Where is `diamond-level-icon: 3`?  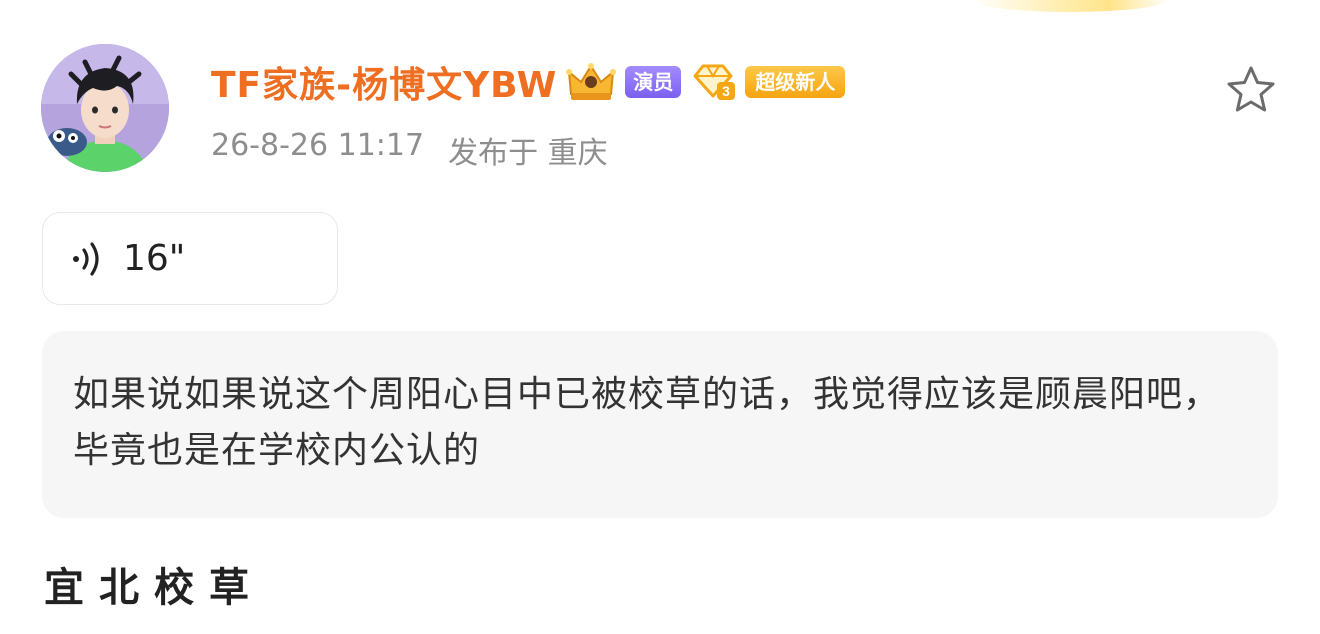 diamond-level-icon: 3 is located at coordinates (713, 82).